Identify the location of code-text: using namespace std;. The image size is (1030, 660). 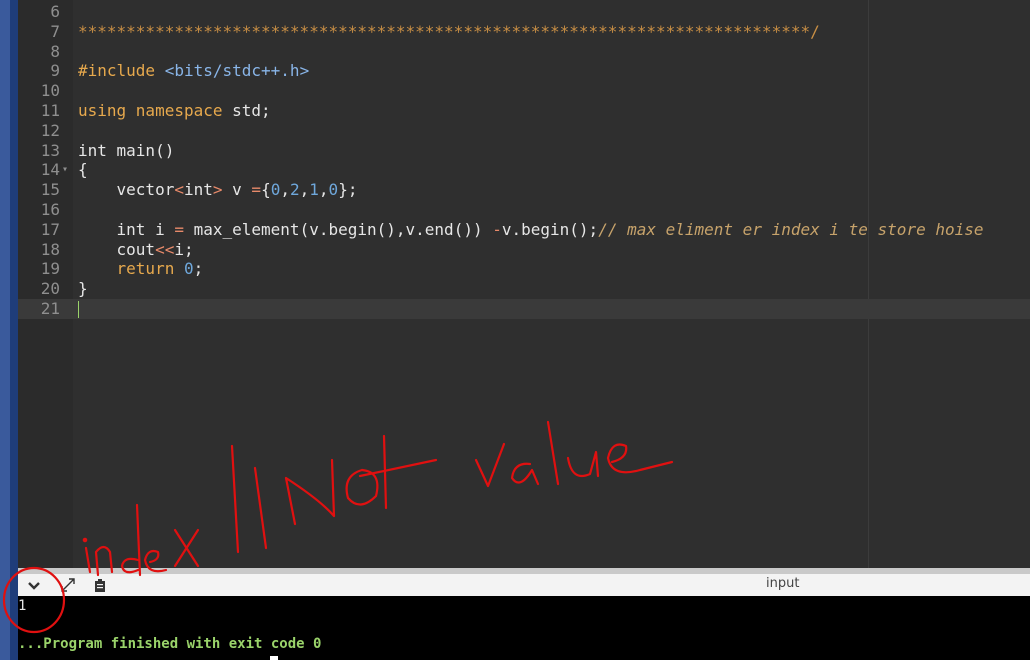
(174, 111).